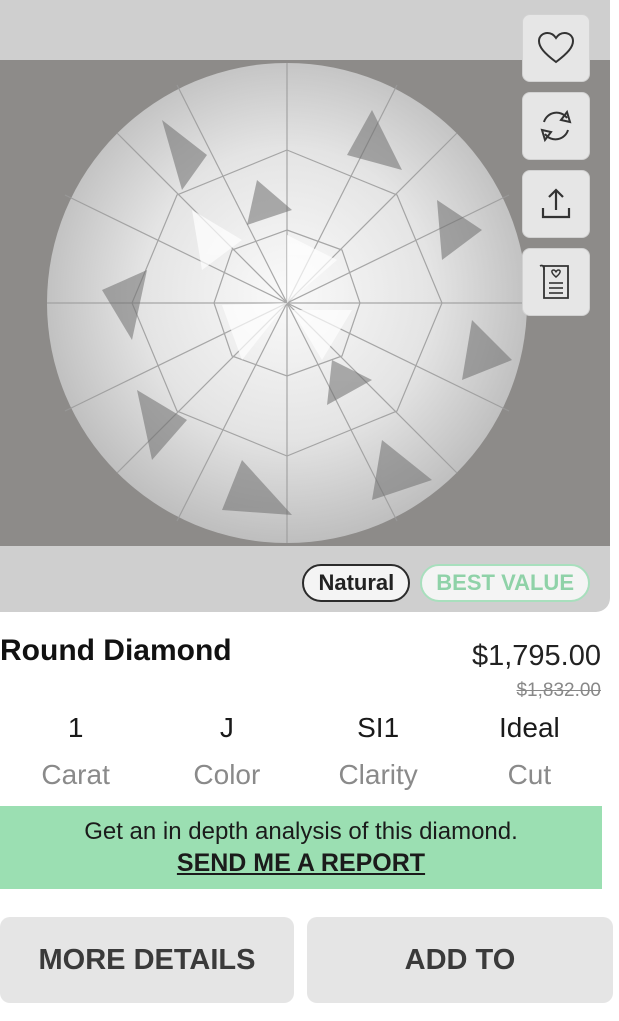 The width and height of the screenshot is (619, 1021). I want to click on spec-value: 1, so click(75, 727).